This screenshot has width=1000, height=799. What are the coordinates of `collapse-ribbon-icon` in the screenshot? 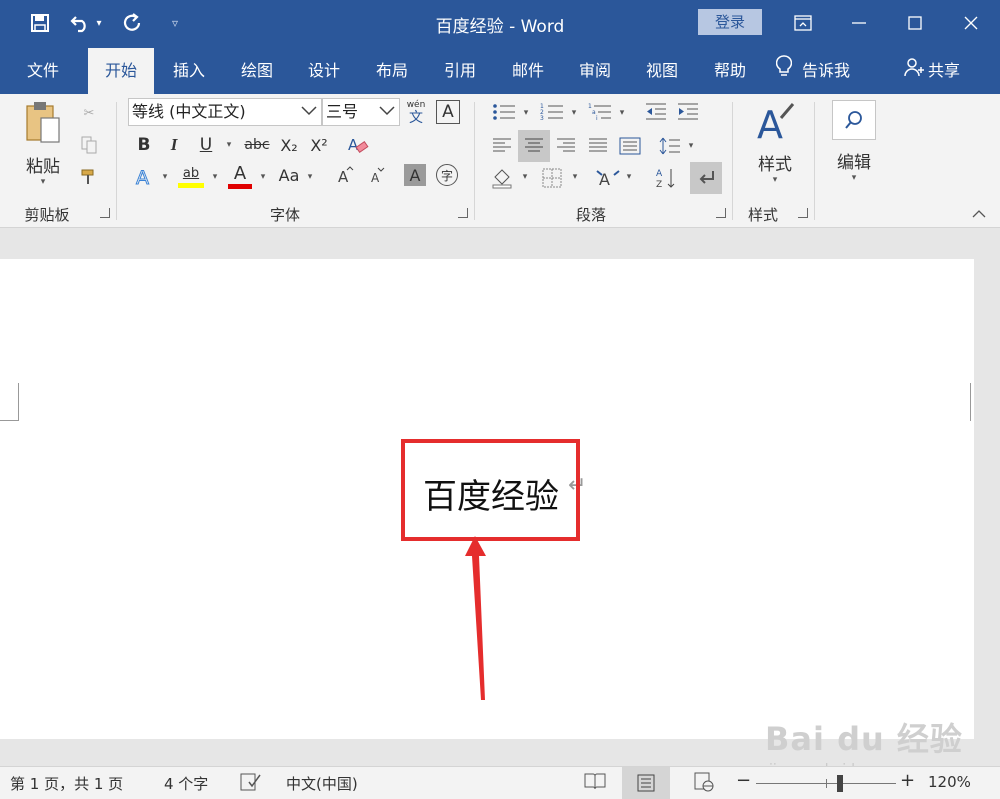 It's located at (979, 214).